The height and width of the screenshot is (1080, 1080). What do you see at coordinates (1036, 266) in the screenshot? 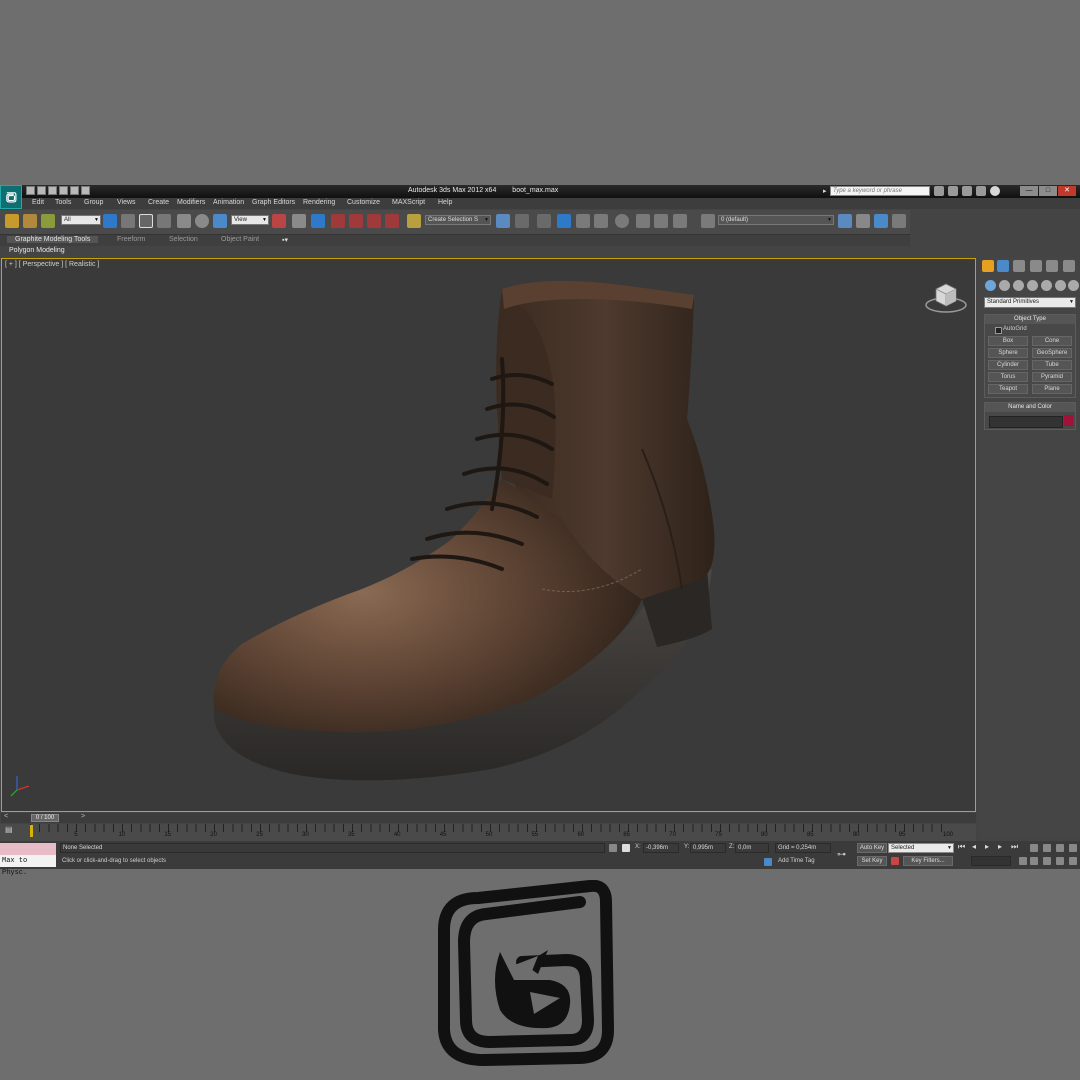
I see `motion-tab-icon` at bounding box center [1036, 266].